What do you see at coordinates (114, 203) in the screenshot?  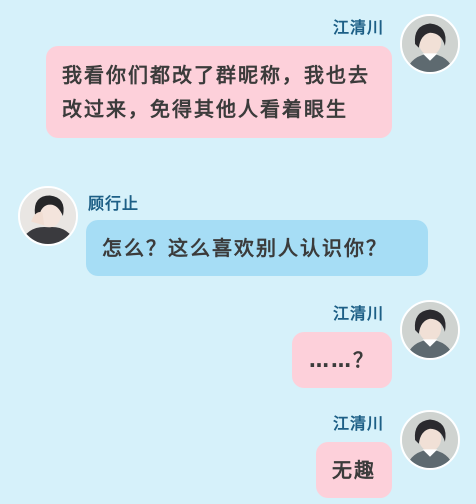 I see `sender-name: 顾行止` at bounding box center [114, 203].